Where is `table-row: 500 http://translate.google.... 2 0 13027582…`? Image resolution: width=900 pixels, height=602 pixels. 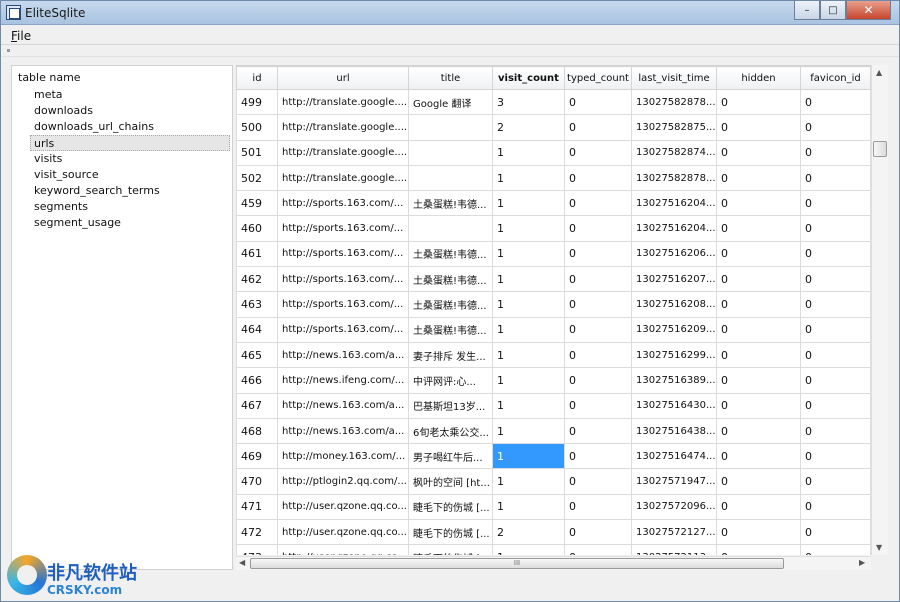 table-row: 500 http://translate.google.... 2 0 13027582… is located at coordinates (553, 127).